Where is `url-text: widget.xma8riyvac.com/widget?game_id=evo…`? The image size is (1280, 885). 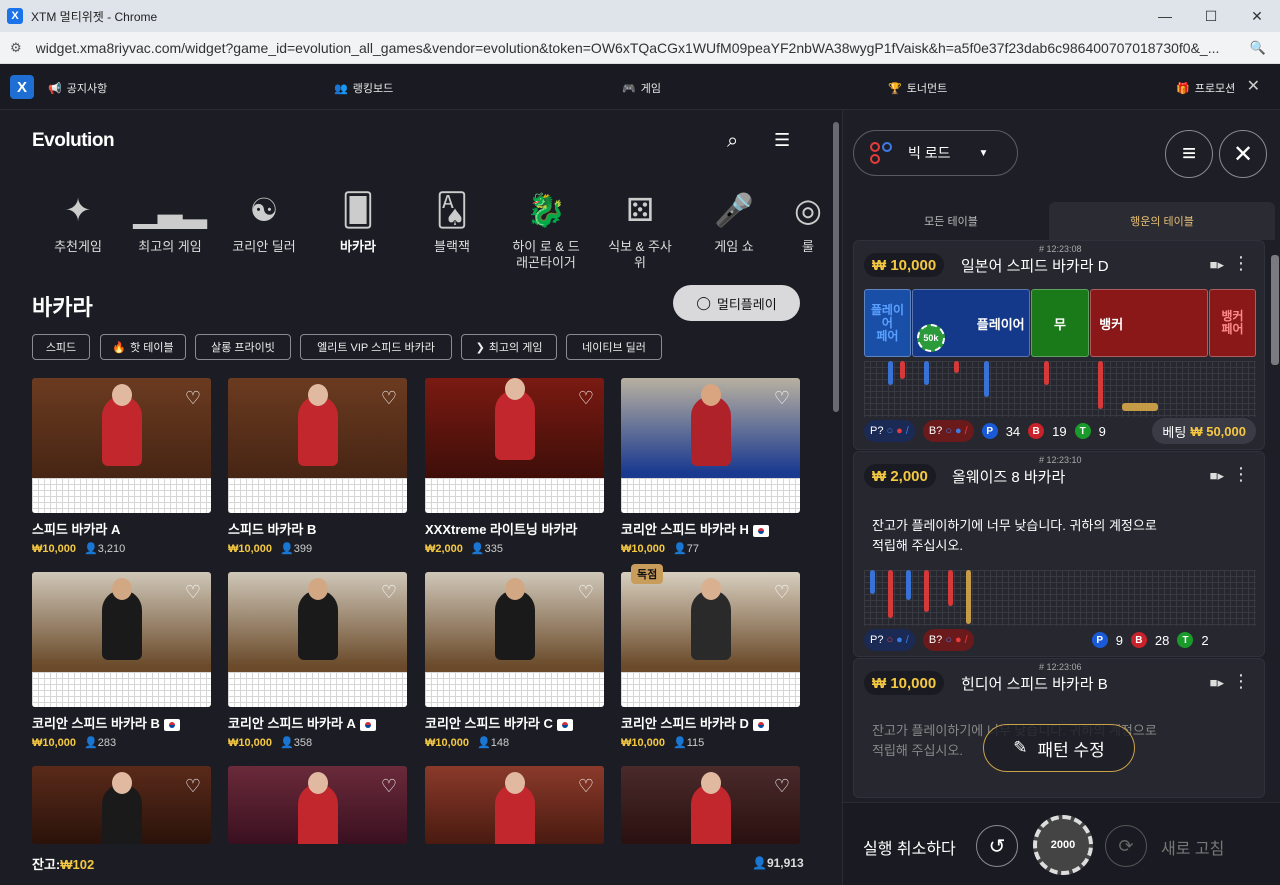 url-text: widget.xma8riyvac.com/widget?game_id=evo… is located at coordinates (636, 48).